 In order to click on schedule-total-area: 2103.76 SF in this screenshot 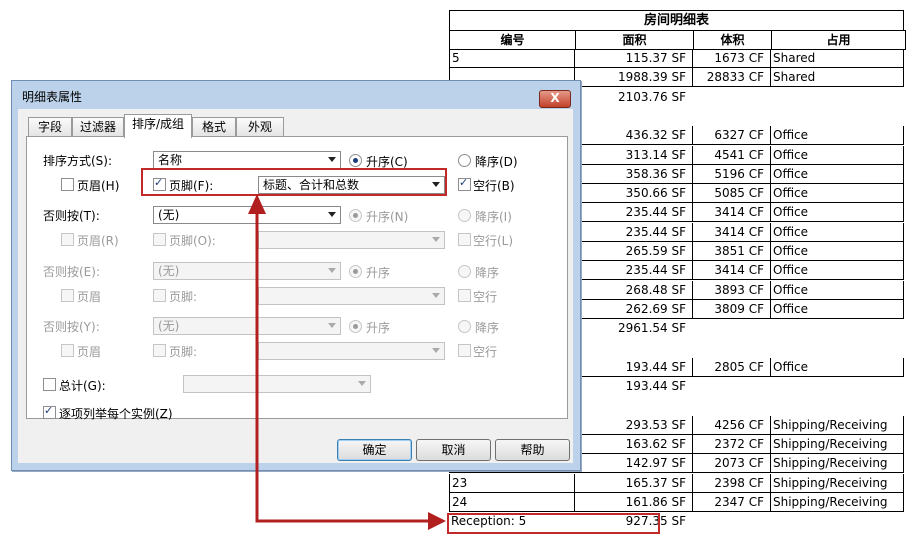, I will do `click(652, 96)`.